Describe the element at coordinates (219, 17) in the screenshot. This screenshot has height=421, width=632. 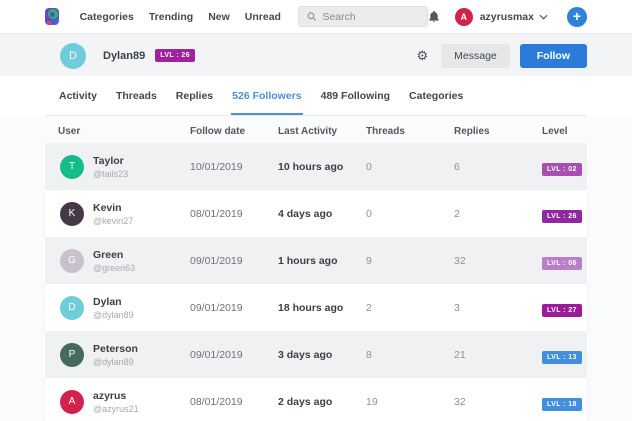
I see `nav-item-new: New` at that location.